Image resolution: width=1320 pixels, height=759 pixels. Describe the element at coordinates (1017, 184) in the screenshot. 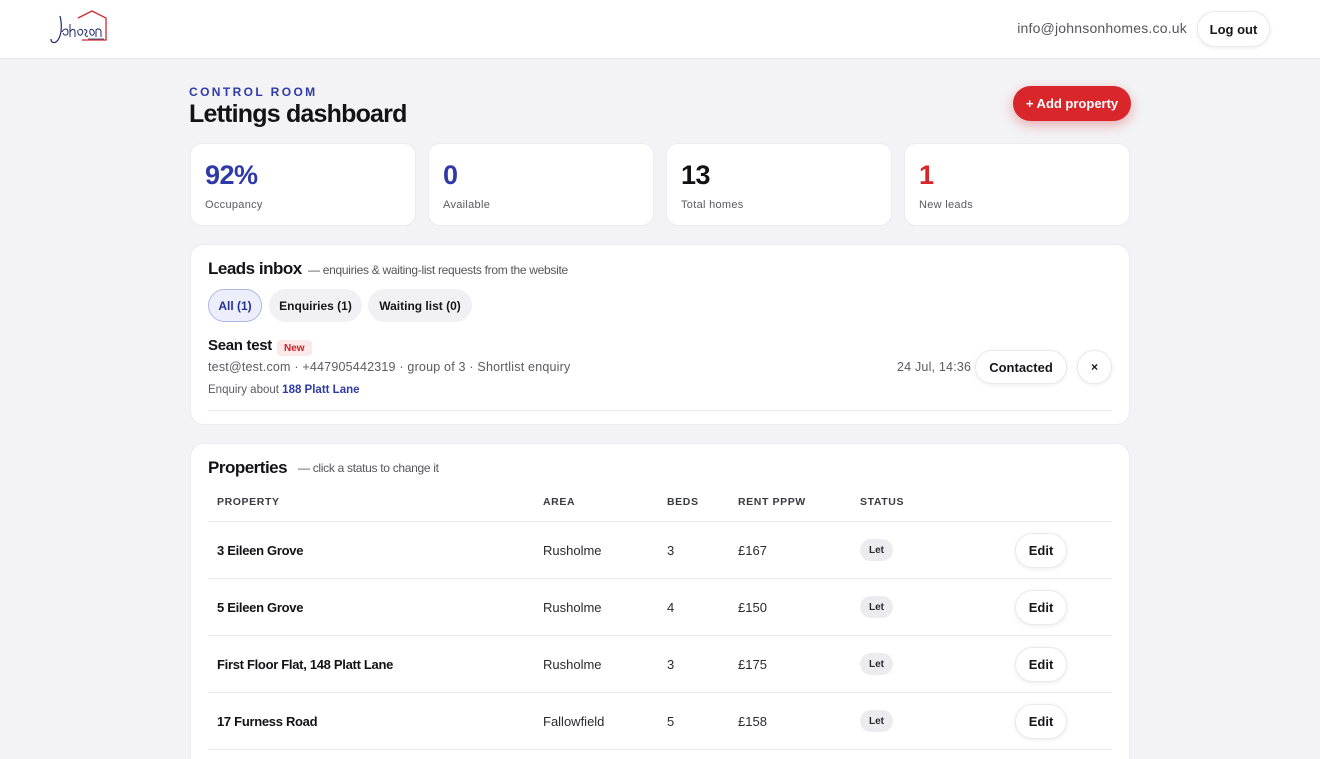

I see `stat-card-new-leads: 1 New leads` at that location.